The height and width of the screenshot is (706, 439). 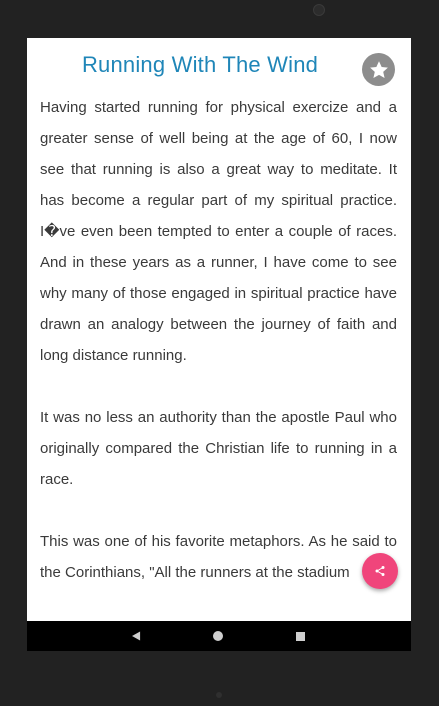 I want to click on nav-recents-button, so click(x=300, y=636).